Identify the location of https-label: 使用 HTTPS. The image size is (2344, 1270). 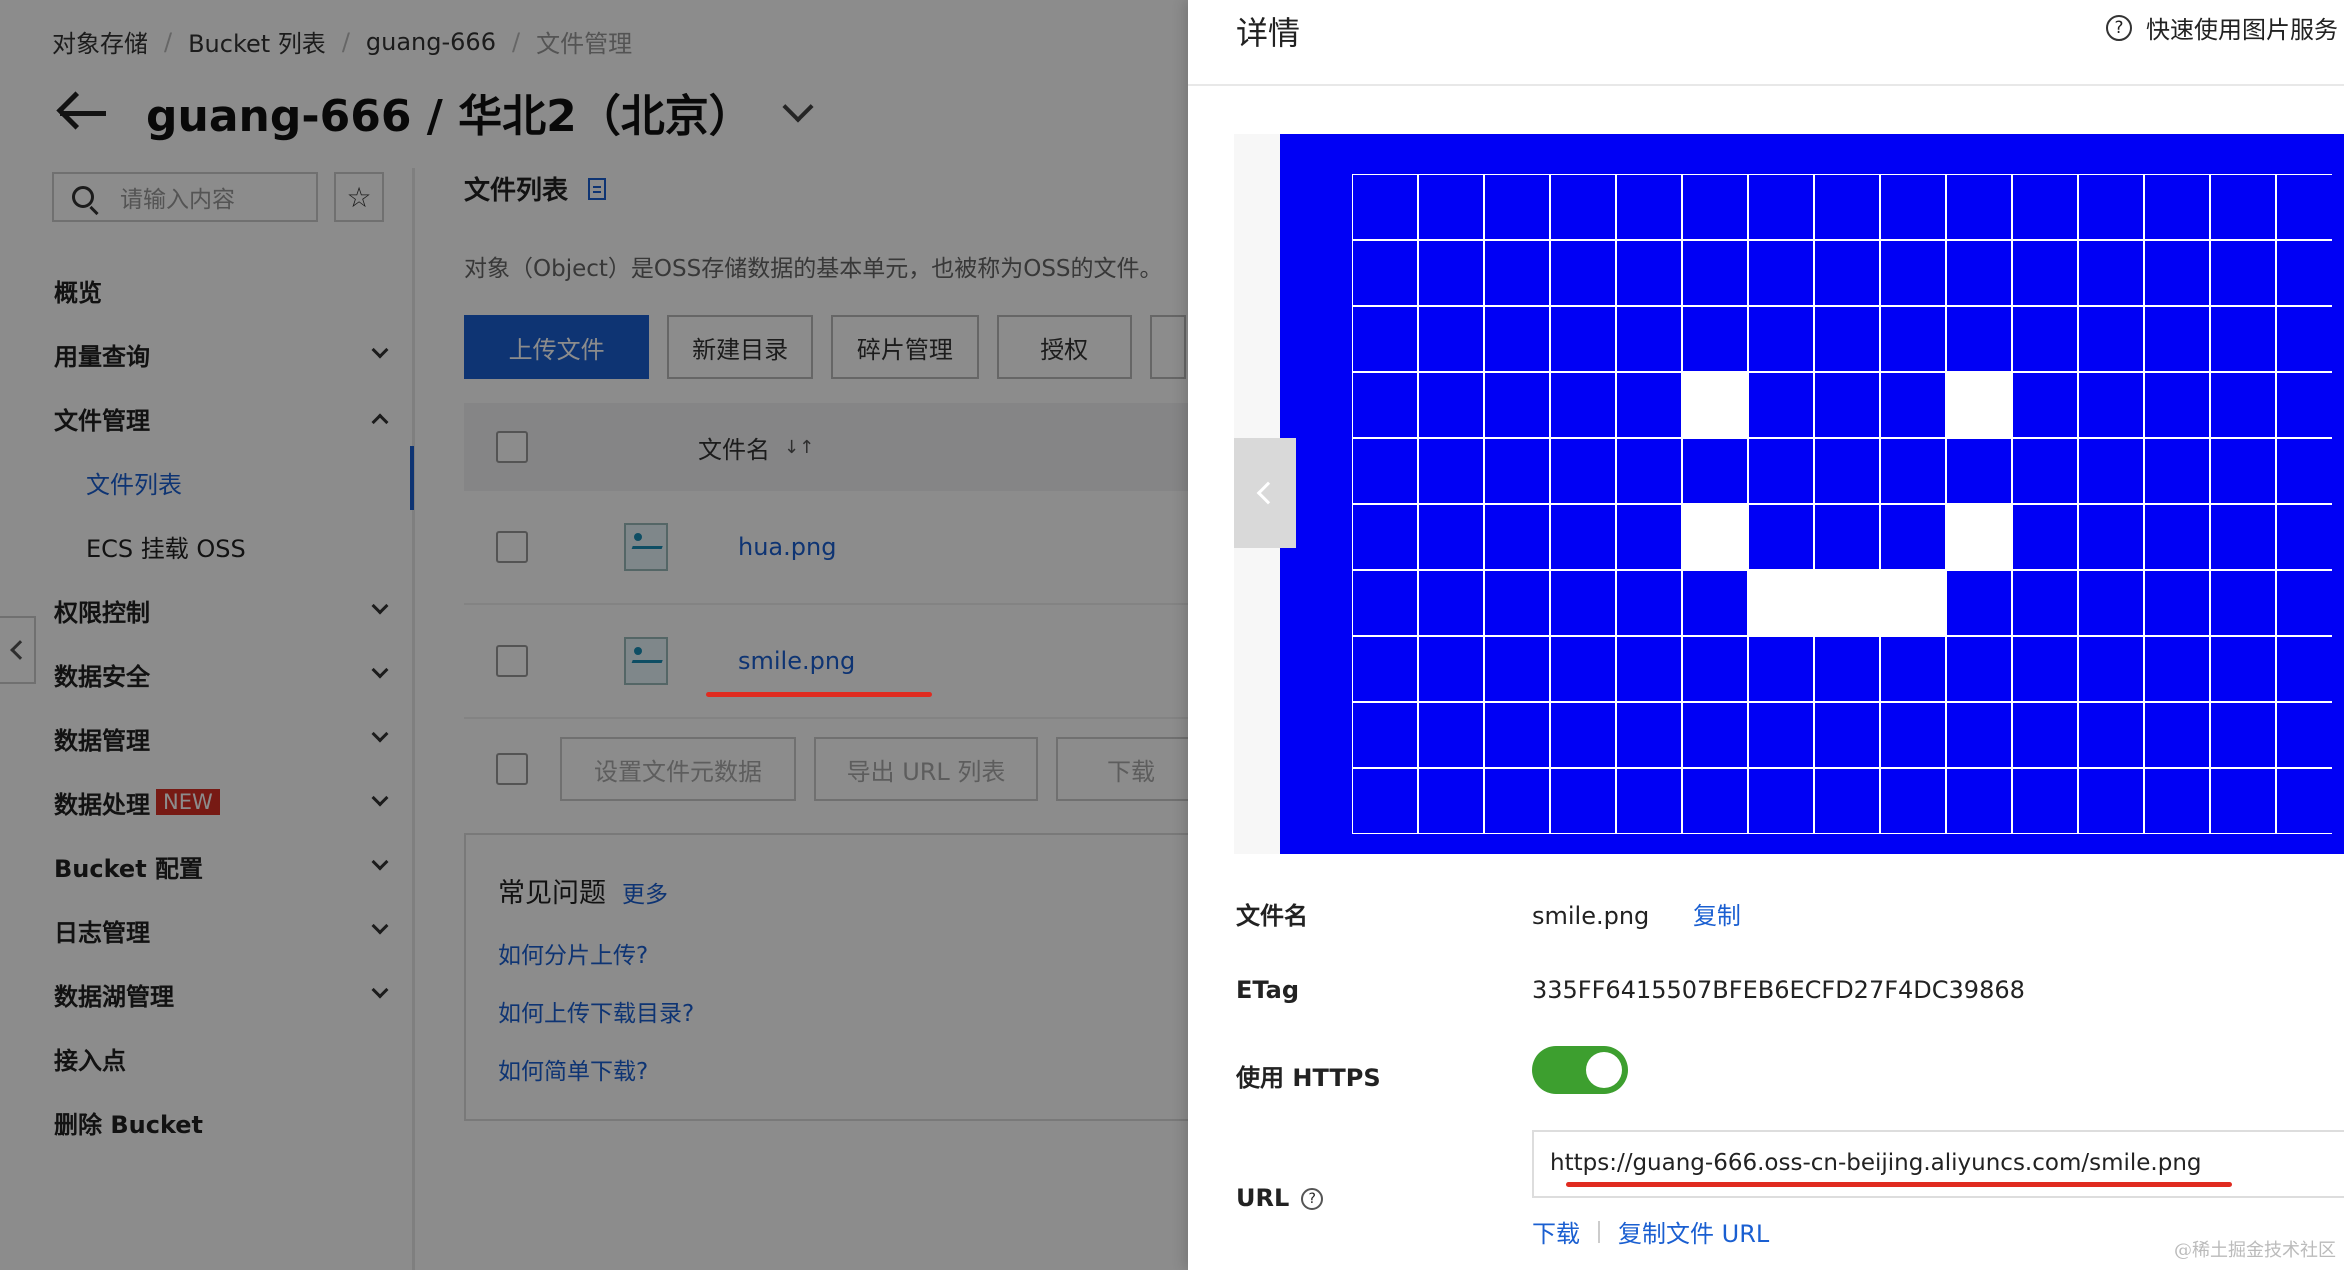
(1308, 1078).